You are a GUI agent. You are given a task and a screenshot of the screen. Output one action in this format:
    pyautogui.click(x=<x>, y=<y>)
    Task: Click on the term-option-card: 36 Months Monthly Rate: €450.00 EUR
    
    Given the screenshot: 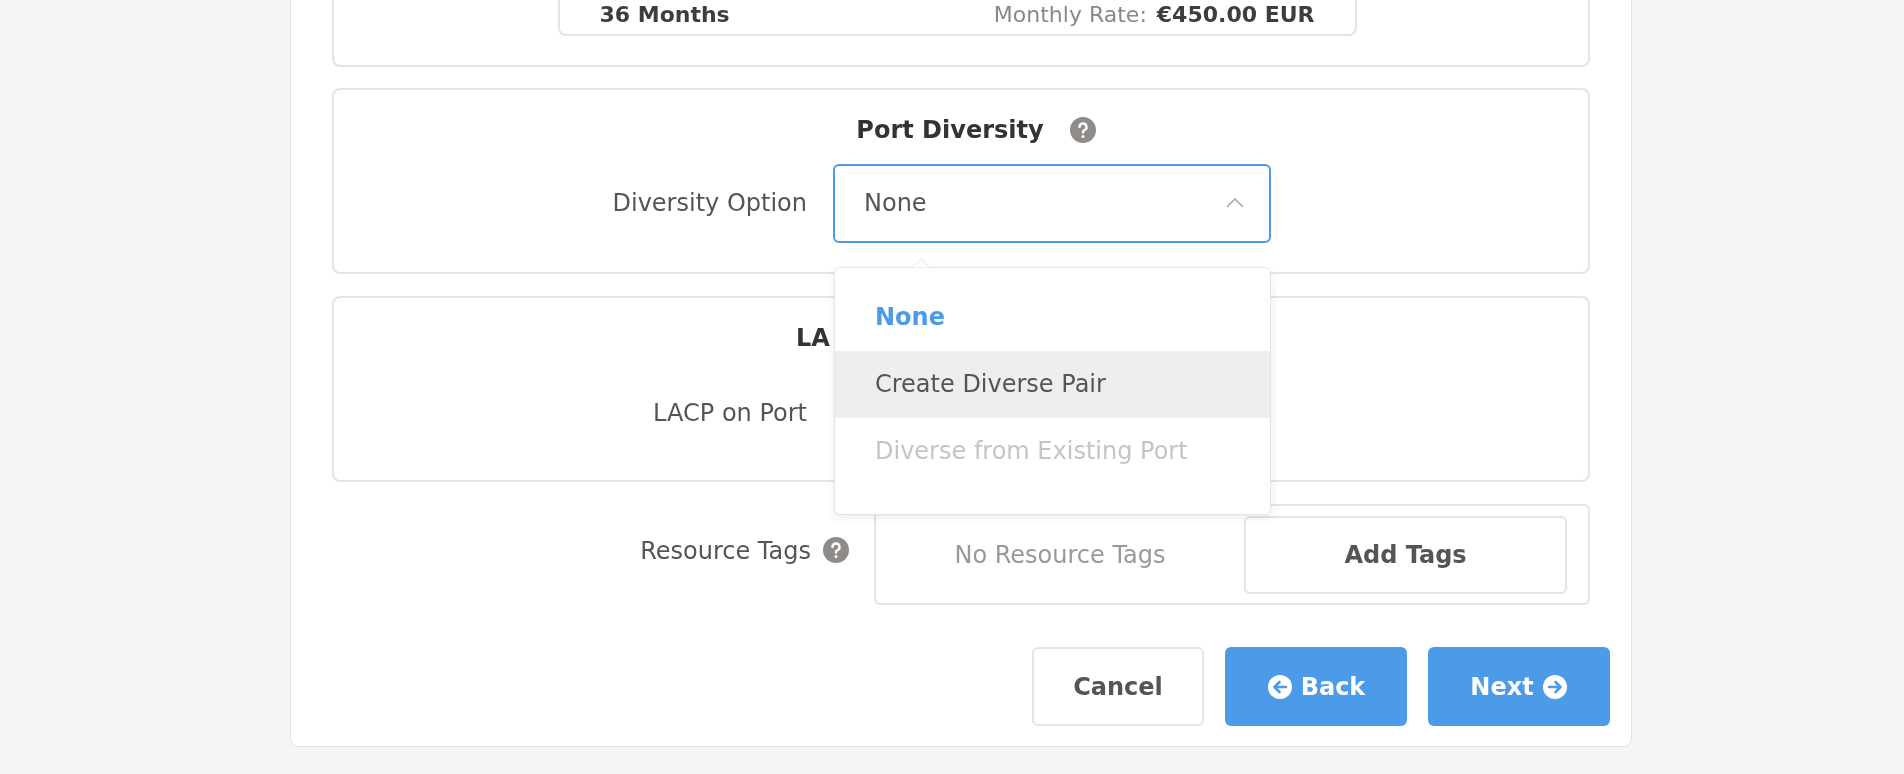 What is the action you would take?
    pyautogui.click(x=957, y=18)
    